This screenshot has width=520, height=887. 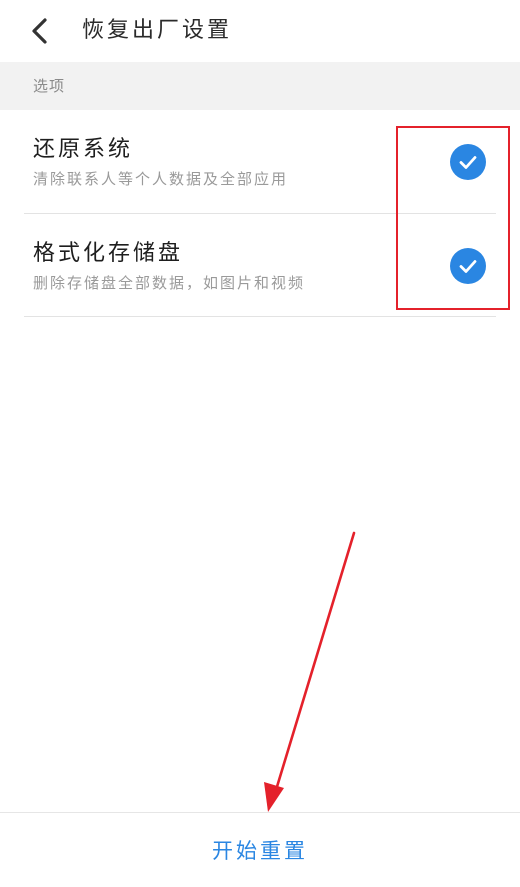 I want to click on option-title: 还原系统, so click(x=83, y=149).